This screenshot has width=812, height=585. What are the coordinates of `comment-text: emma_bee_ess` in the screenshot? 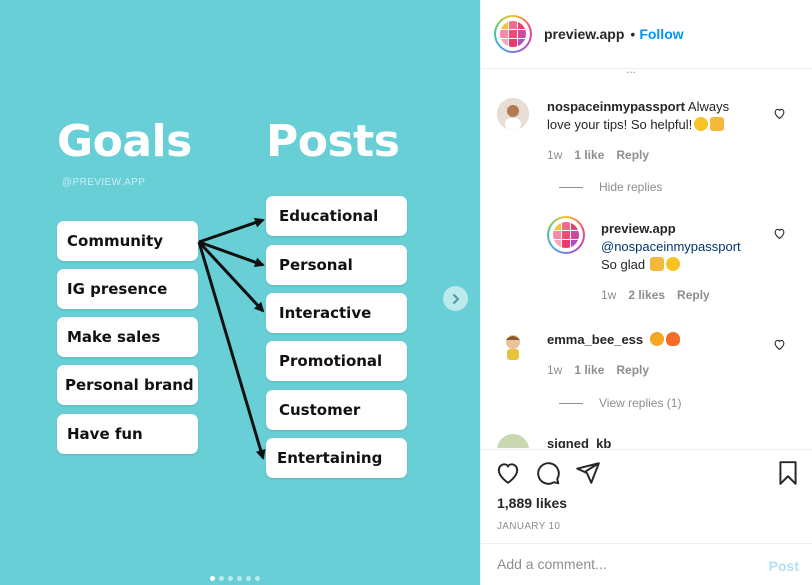 It's located at (614, 340).